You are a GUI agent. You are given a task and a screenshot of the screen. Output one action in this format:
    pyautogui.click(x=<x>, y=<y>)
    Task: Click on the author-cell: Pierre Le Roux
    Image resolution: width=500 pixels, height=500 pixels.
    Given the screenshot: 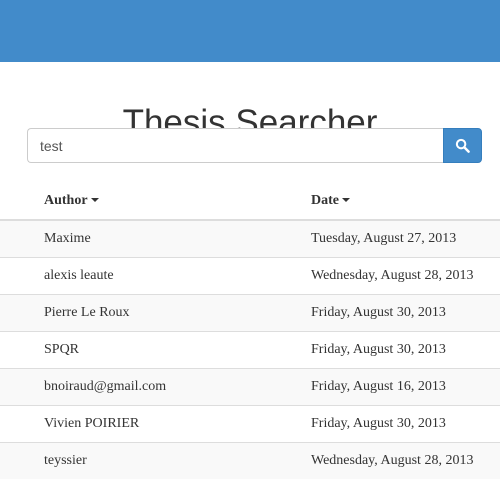 What is the action you would take?
    pyautogui.click(x=155, y=313)
    